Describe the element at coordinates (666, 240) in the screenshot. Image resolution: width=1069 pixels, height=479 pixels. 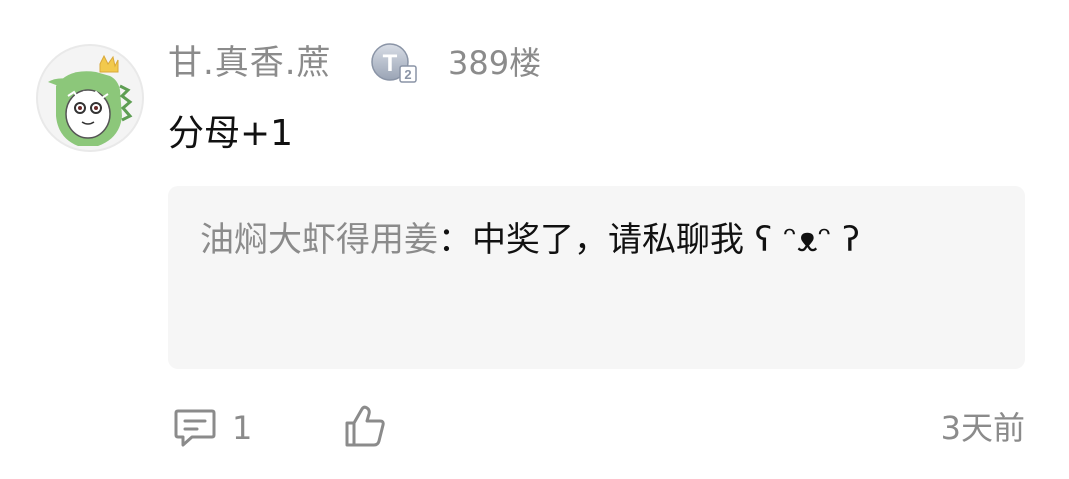
I see `reply-text: 中奖了，请私聊我 ʕ ᵔᴥᵔ ʔ` at that location.